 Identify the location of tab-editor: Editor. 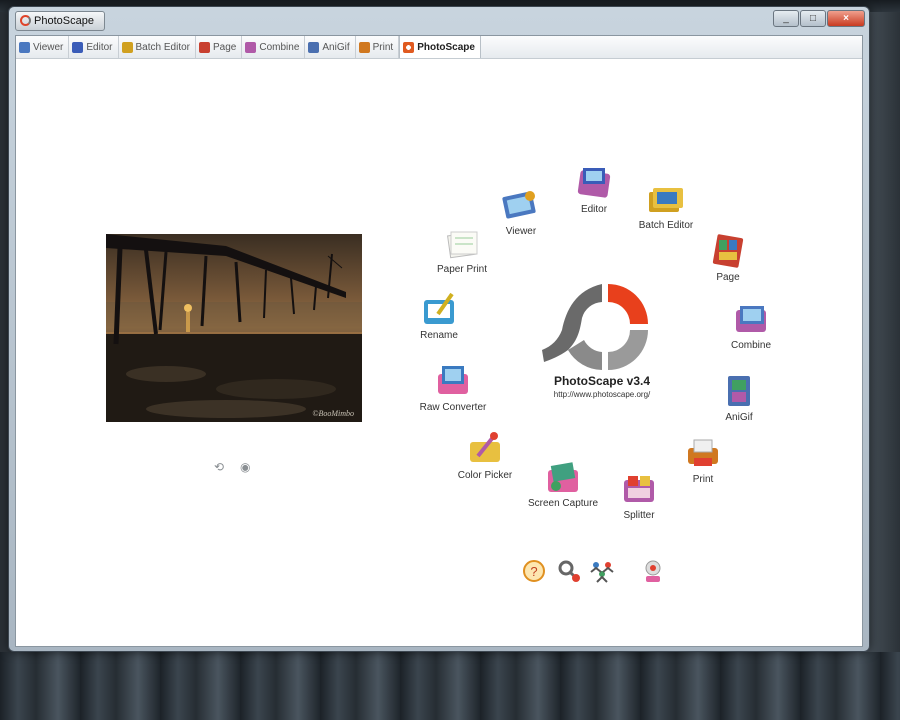
(94, 47).